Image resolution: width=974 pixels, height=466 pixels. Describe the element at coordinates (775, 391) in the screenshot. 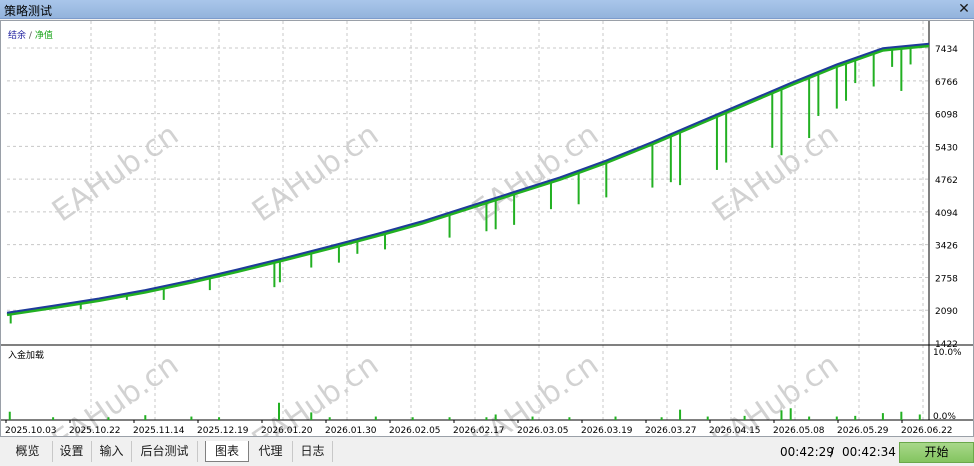

I see `watermark-7: EAHub.cn` at that location.